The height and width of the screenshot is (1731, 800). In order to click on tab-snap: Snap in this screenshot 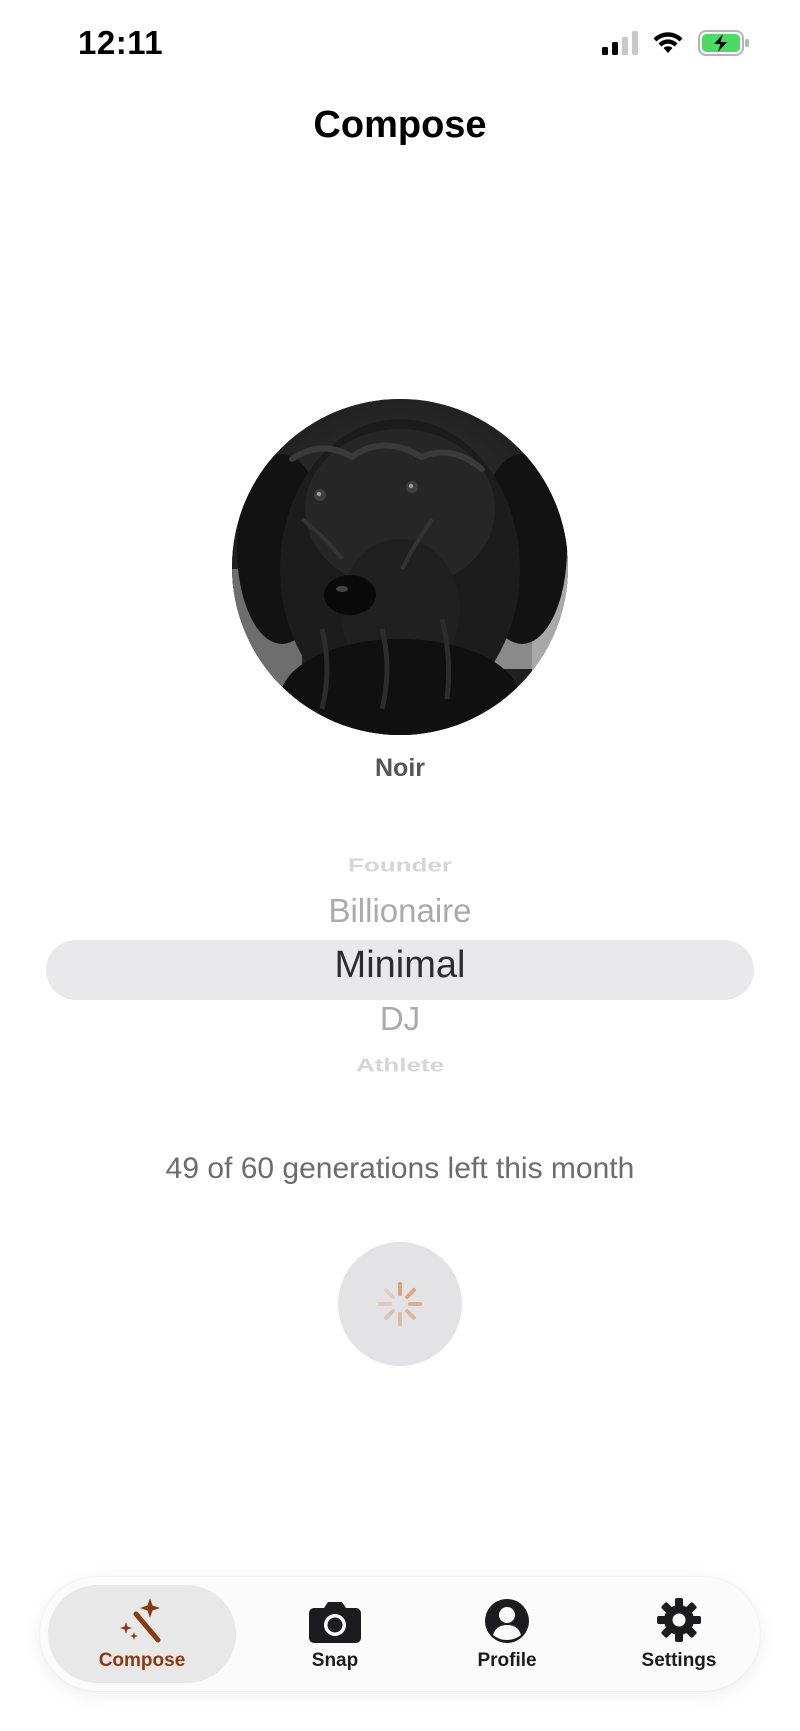, I will do `click(335, 1634)`.